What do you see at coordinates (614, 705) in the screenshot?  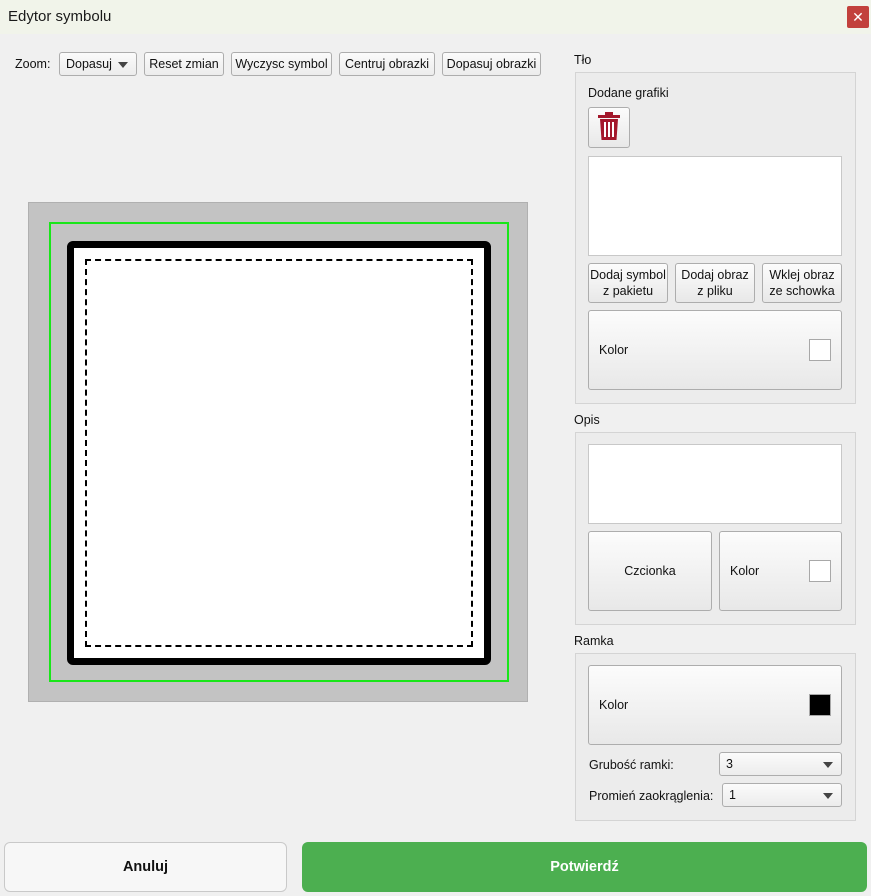 I see `frame-color-label: Kolor` at bounding box center [614, 705].